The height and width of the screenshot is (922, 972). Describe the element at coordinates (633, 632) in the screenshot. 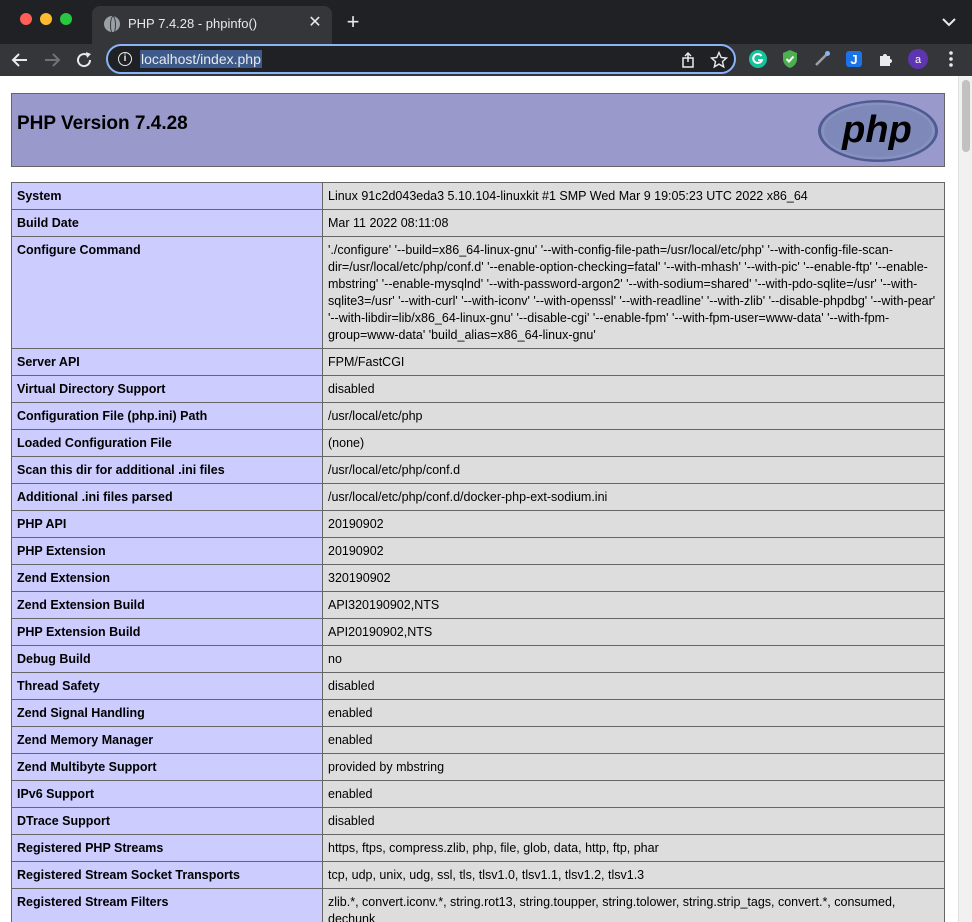

I see `row-value: API20190902,NTS` at that location.